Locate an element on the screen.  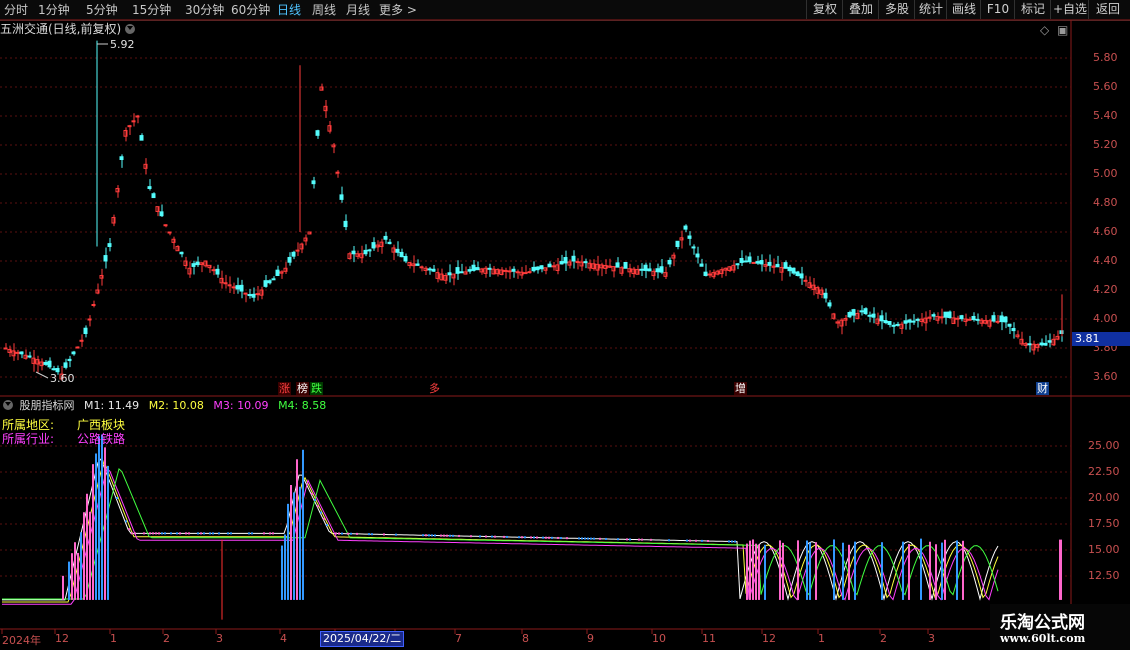
time-tick-label: 4 is located at coordinates (283, 638).